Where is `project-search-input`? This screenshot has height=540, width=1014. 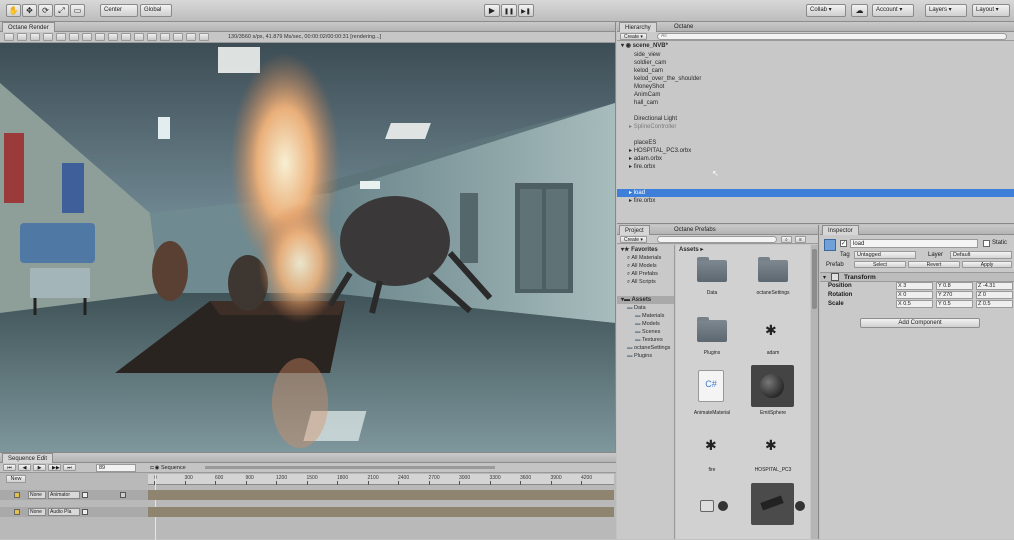 project-search-input is located at coordinates (717, 239).